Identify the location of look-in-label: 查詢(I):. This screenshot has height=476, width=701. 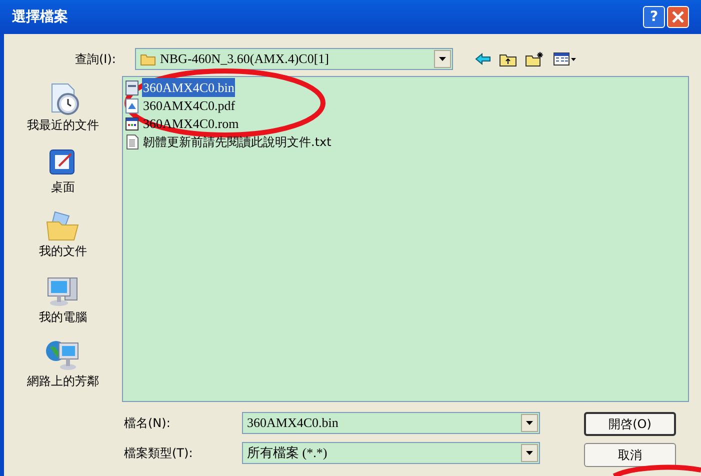
(96, 59).